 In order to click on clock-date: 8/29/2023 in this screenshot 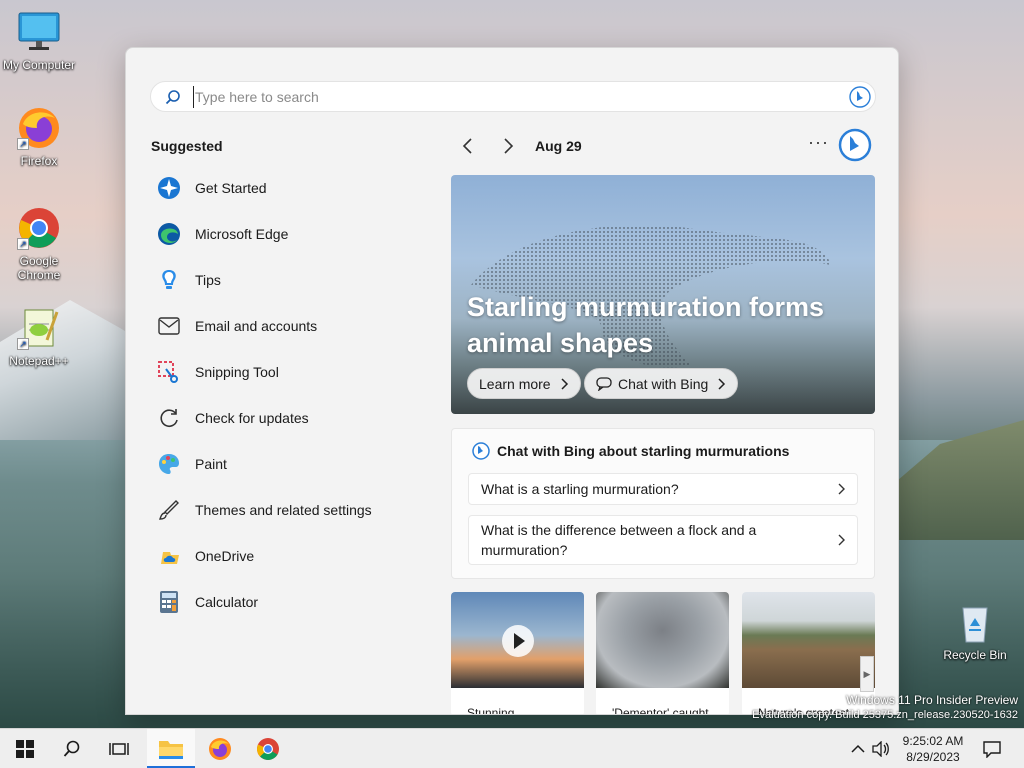, I will do `click(933, 757)`.